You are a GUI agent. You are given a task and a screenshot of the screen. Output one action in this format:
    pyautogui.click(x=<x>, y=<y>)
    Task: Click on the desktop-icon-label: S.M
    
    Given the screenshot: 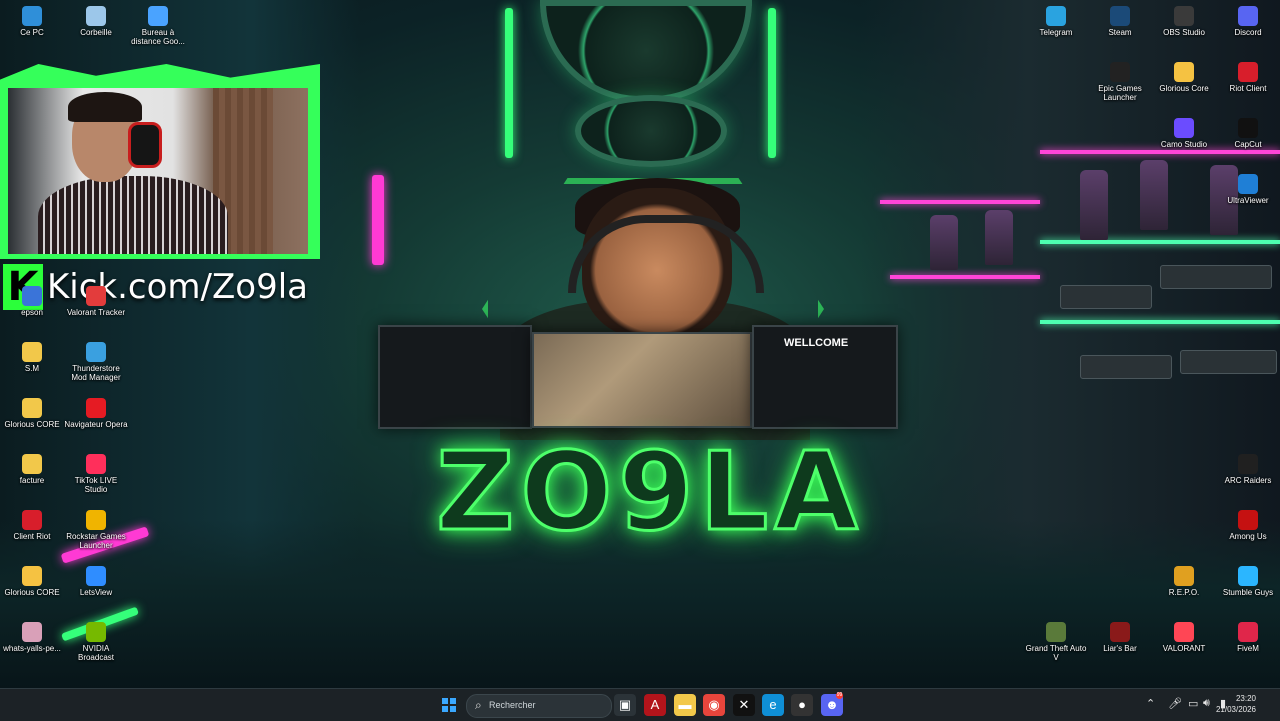 What is the action you would take?
    pyautogui.click(x=32, y=368)
    